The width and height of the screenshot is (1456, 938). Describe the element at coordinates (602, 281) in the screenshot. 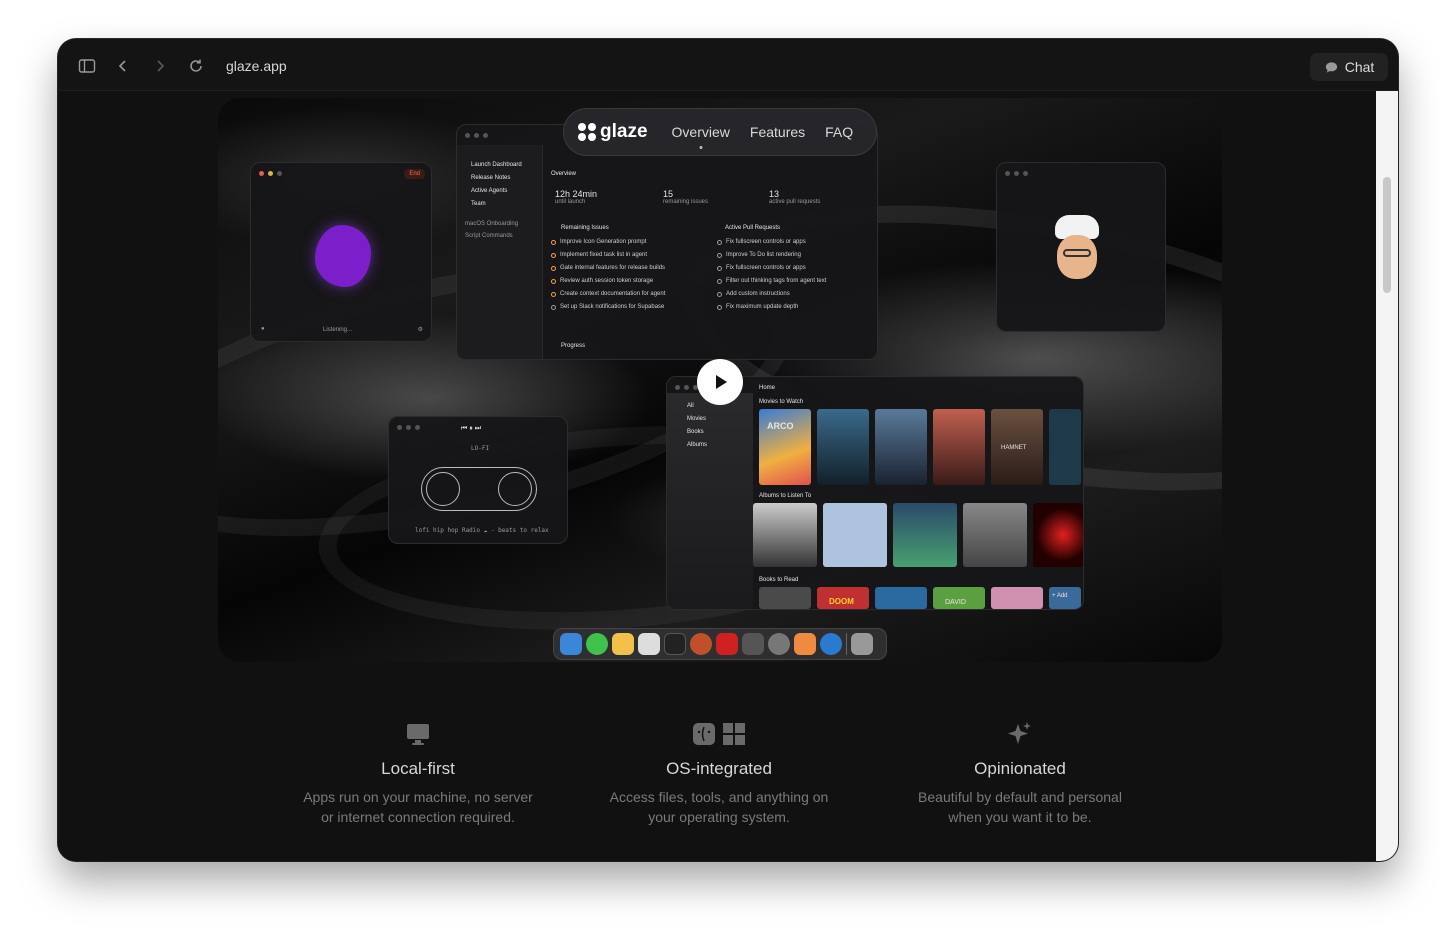

I see `issue-row: Review auth session token storage` at that location.